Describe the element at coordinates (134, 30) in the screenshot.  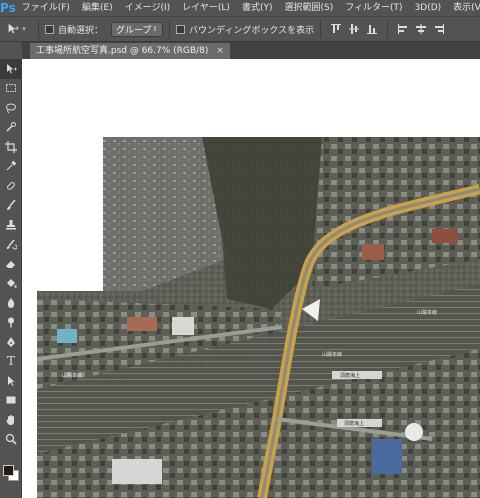
I see `auto-select-value: グループ` at that location.